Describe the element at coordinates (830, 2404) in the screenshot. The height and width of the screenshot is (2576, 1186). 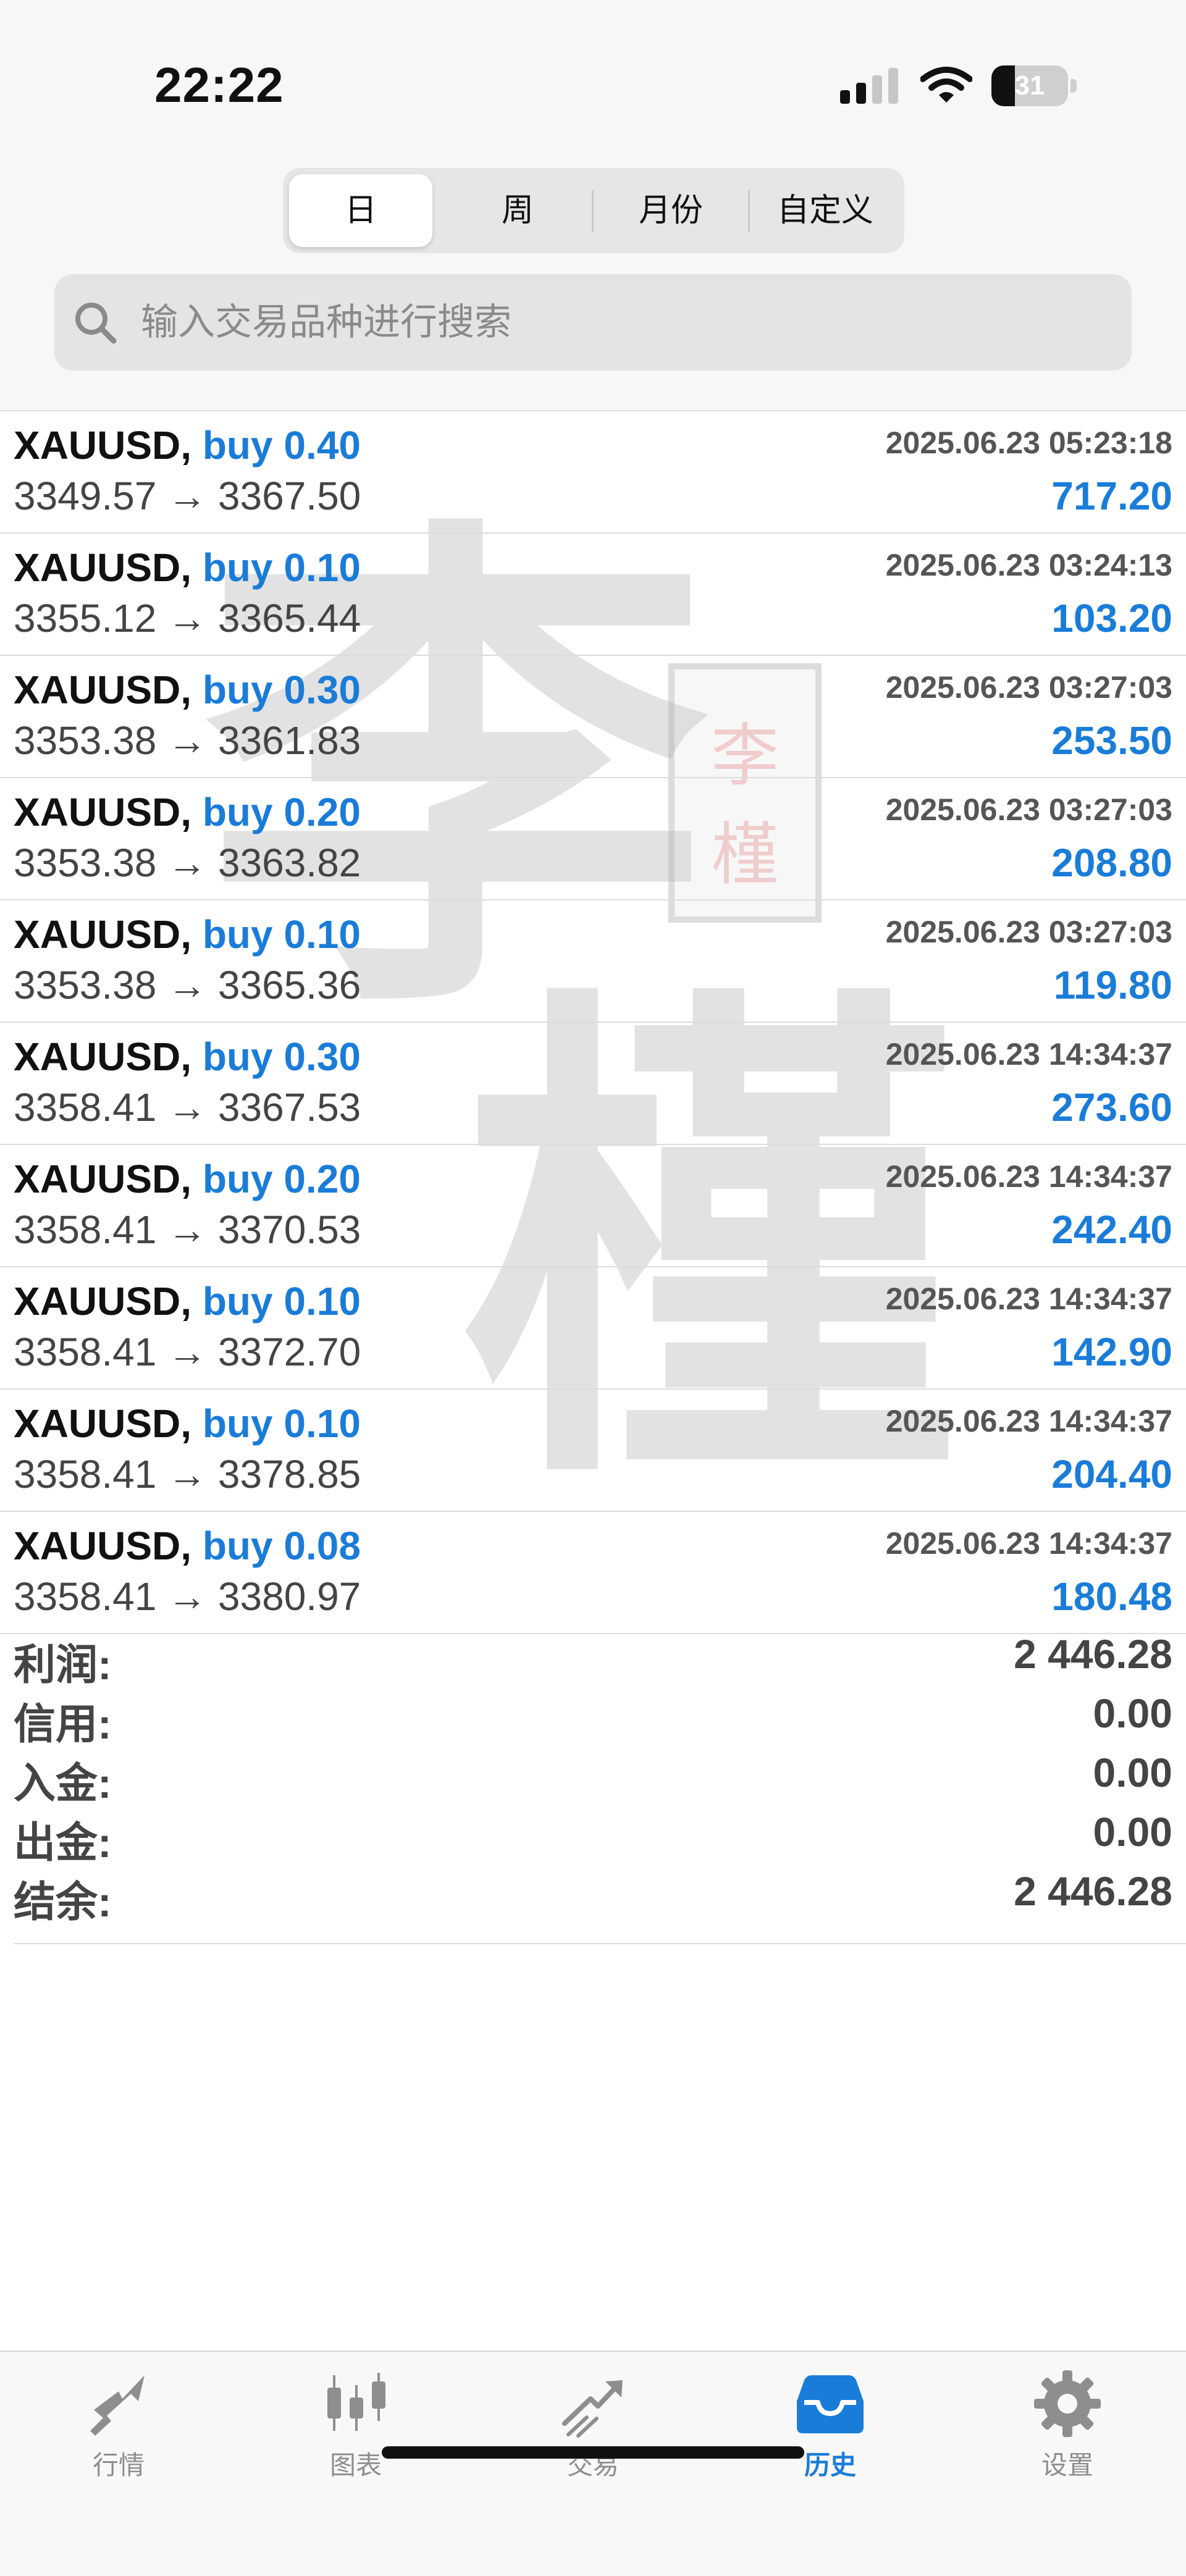
I see `history-icon` at that location.